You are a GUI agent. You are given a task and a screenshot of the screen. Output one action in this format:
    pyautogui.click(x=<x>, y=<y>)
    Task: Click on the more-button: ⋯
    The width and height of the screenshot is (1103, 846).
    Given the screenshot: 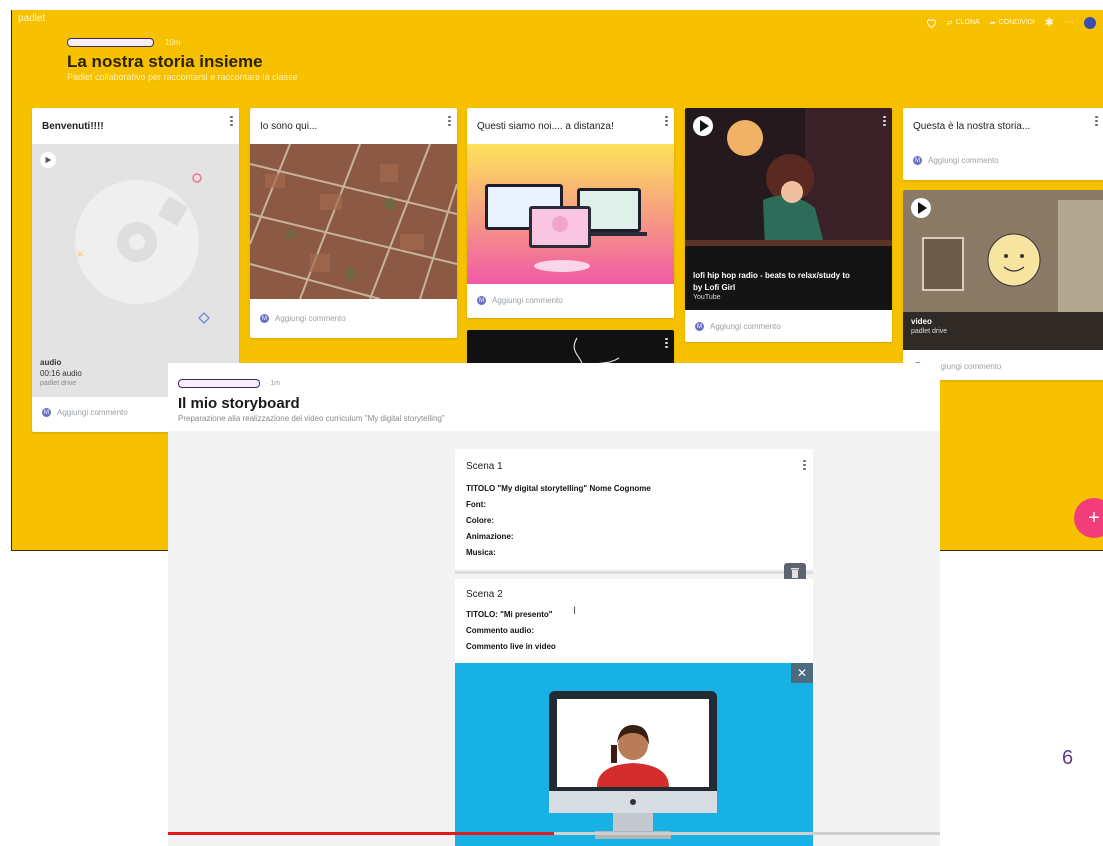 What is the action you would take?
    pyautogui.click(x=1069, y=22)
    